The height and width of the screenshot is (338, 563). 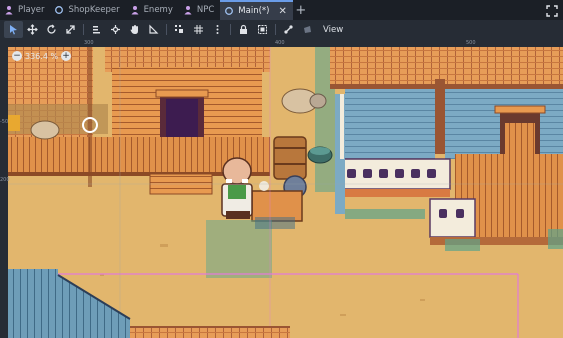 What do you see at coordinates (115, 29) in the screenshot?
I see `pivot-tool-icon` at bounding box center [115, 29].